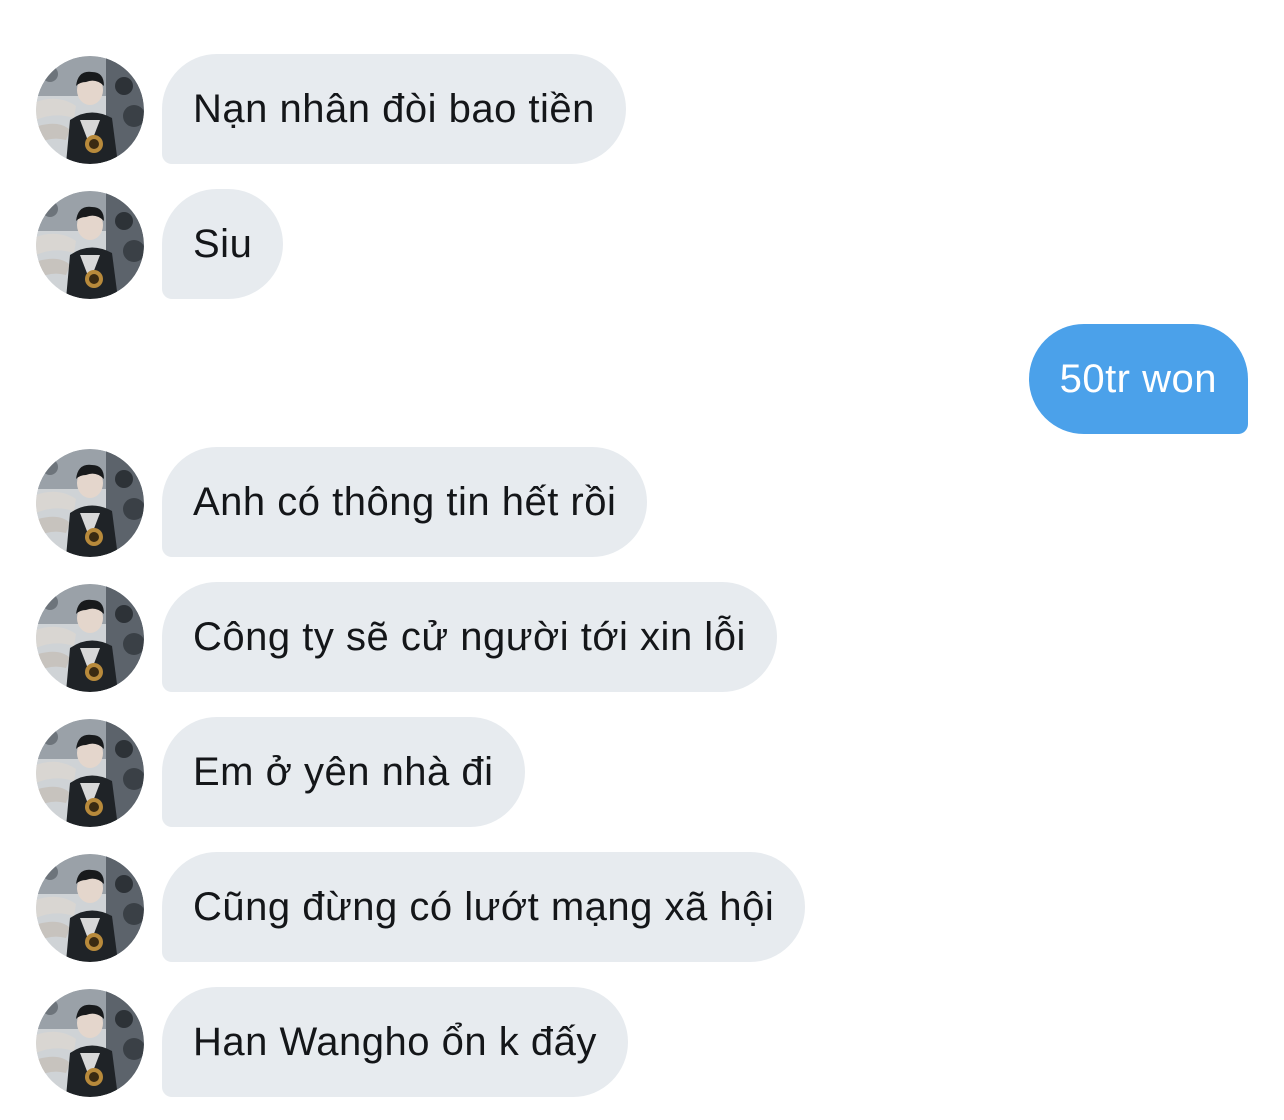 Image resolution: width=1284 pixels, height=1120 pixels. I want to click on outgoing-message-bubble: 50tr won, so click(1138, 379).